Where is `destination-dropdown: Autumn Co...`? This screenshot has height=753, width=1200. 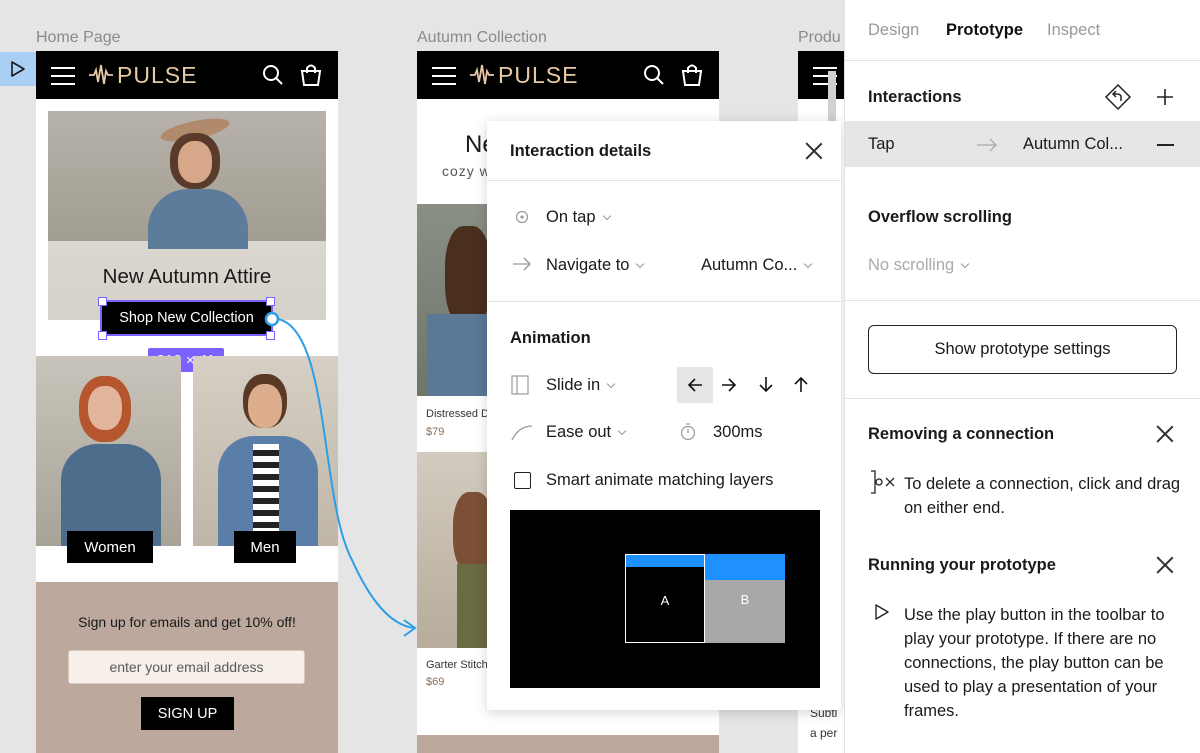 destination-dropdown: Autumn Co... is located at coordinates (757, 265).